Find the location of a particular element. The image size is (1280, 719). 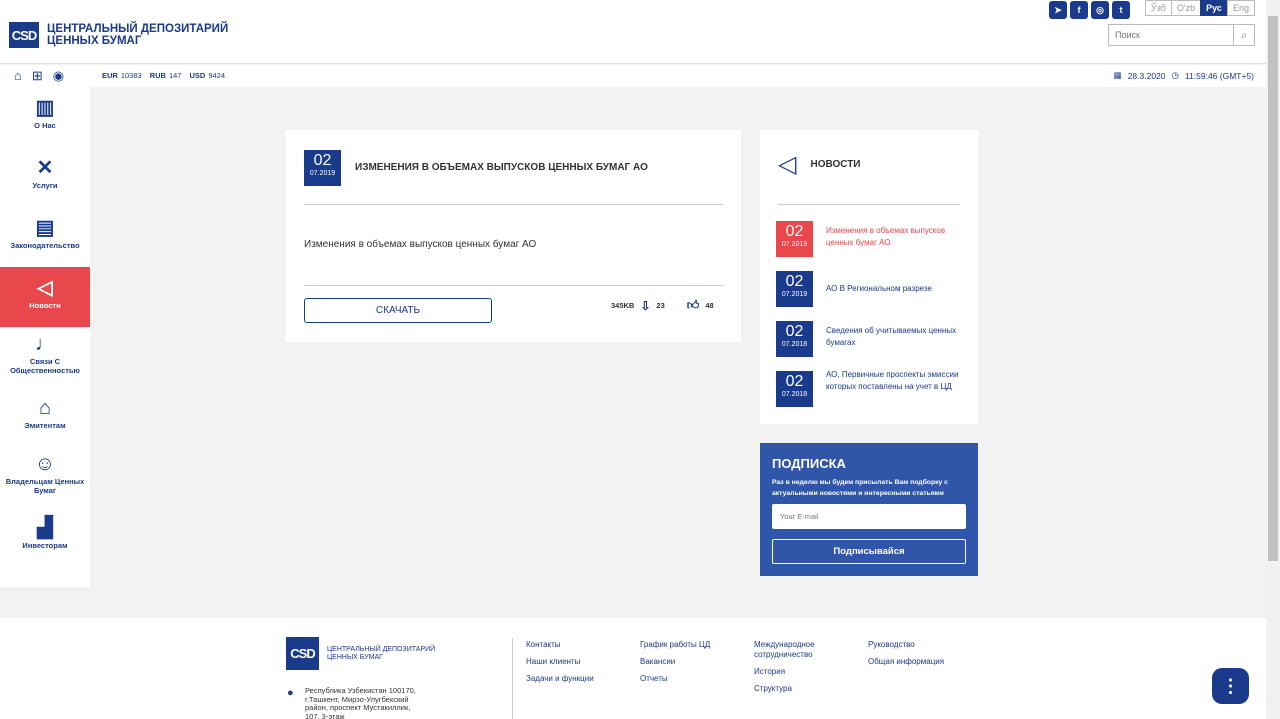

footer-links-2: График работы ЦД Вакансии Отчеты is located at coordinates (675, 665).